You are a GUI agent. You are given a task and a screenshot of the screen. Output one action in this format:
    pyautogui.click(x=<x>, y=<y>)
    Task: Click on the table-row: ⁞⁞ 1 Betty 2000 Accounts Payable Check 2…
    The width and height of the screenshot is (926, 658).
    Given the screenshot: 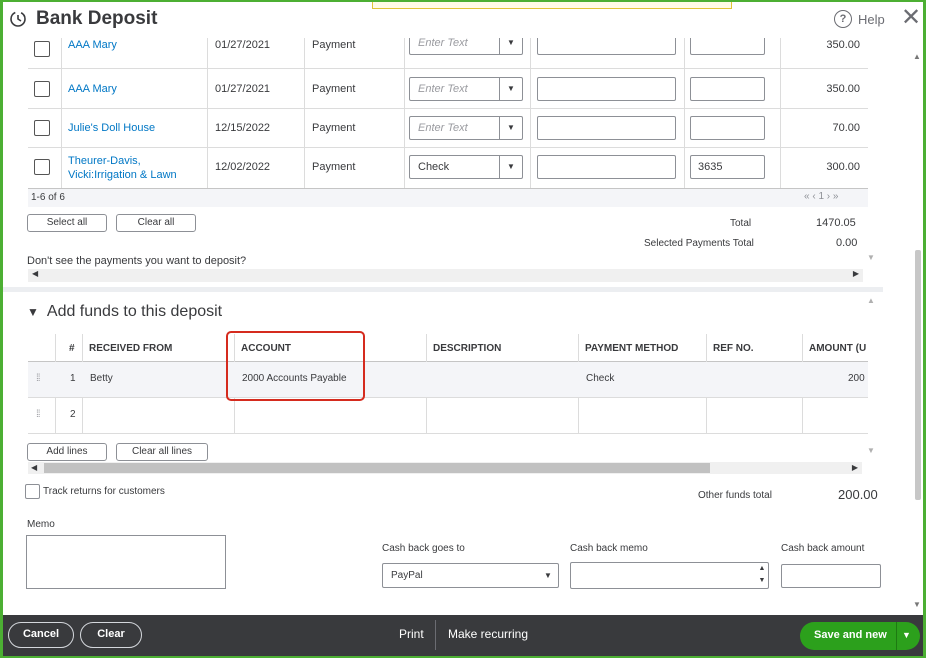 What is the action you would take?
    pyautogui.click(x=448, y=380)
    